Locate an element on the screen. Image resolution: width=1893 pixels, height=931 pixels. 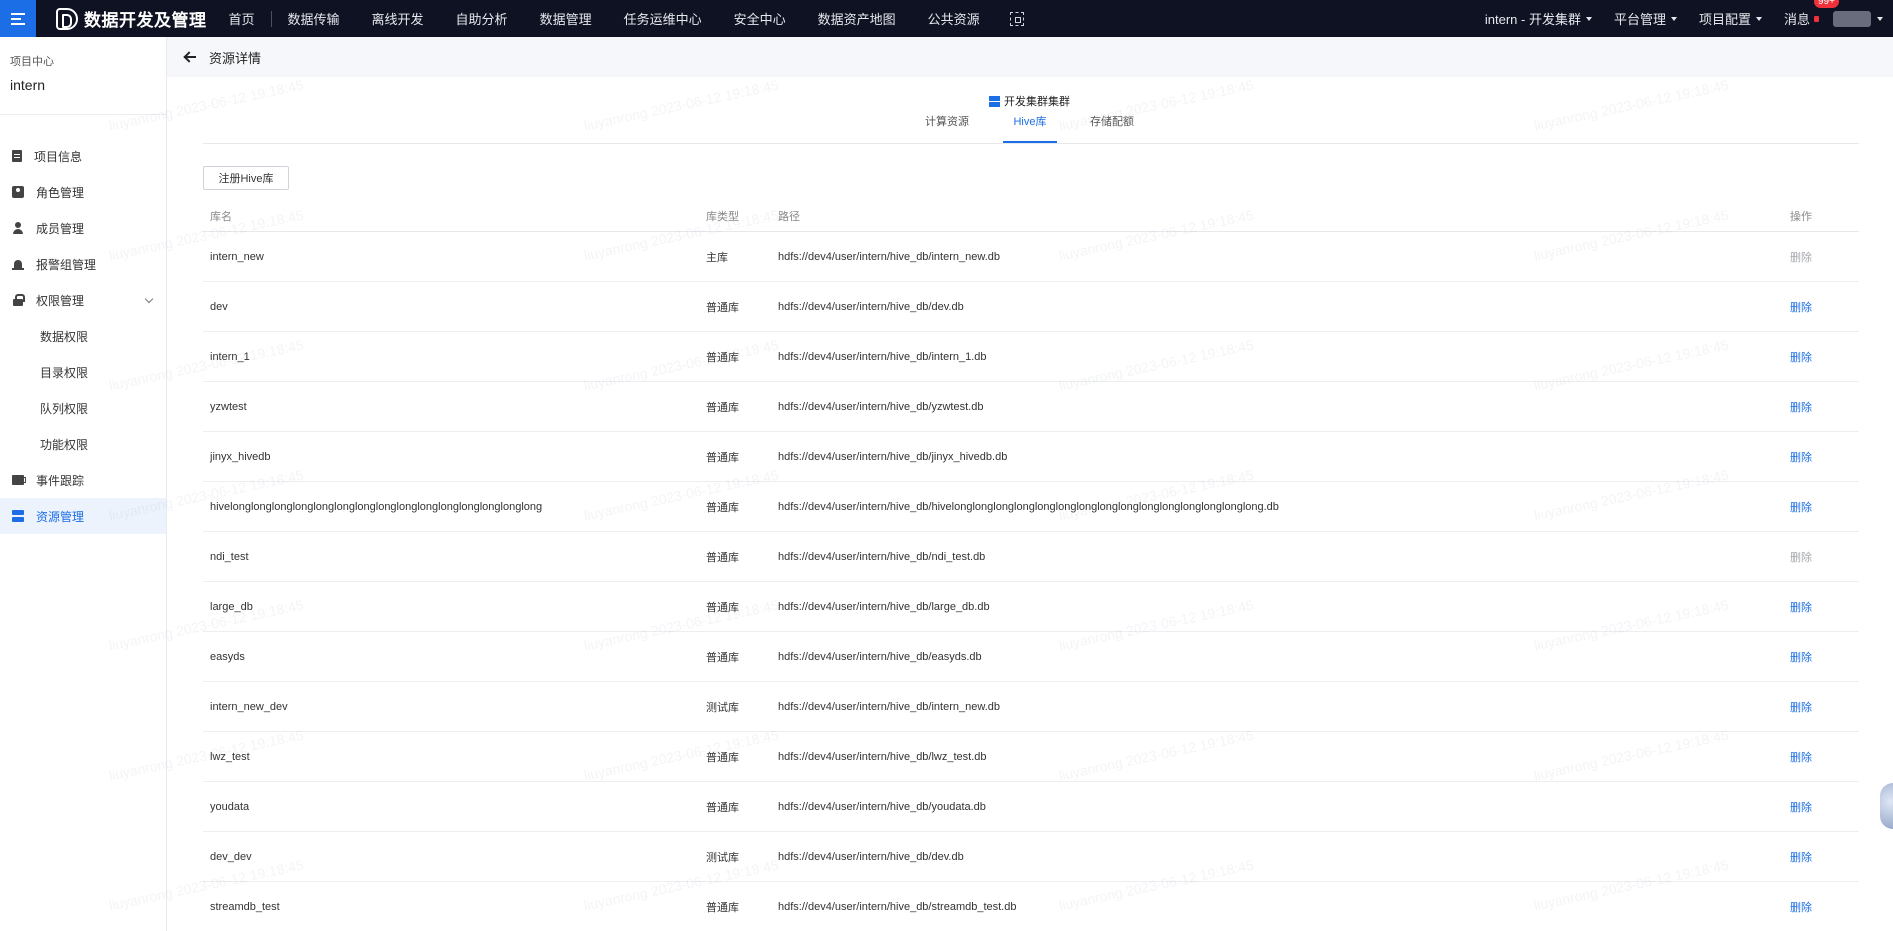
sidebar-item-event-tracking: 事件跟踪 is located at coordinates (83, 480).